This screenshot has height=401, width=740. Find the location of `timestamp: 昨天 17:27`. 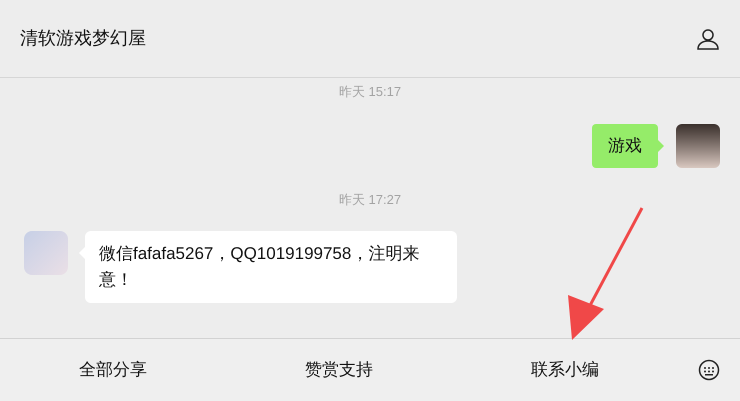

timestamp: 昨天 17:27 is located at coordinates (370, 199).